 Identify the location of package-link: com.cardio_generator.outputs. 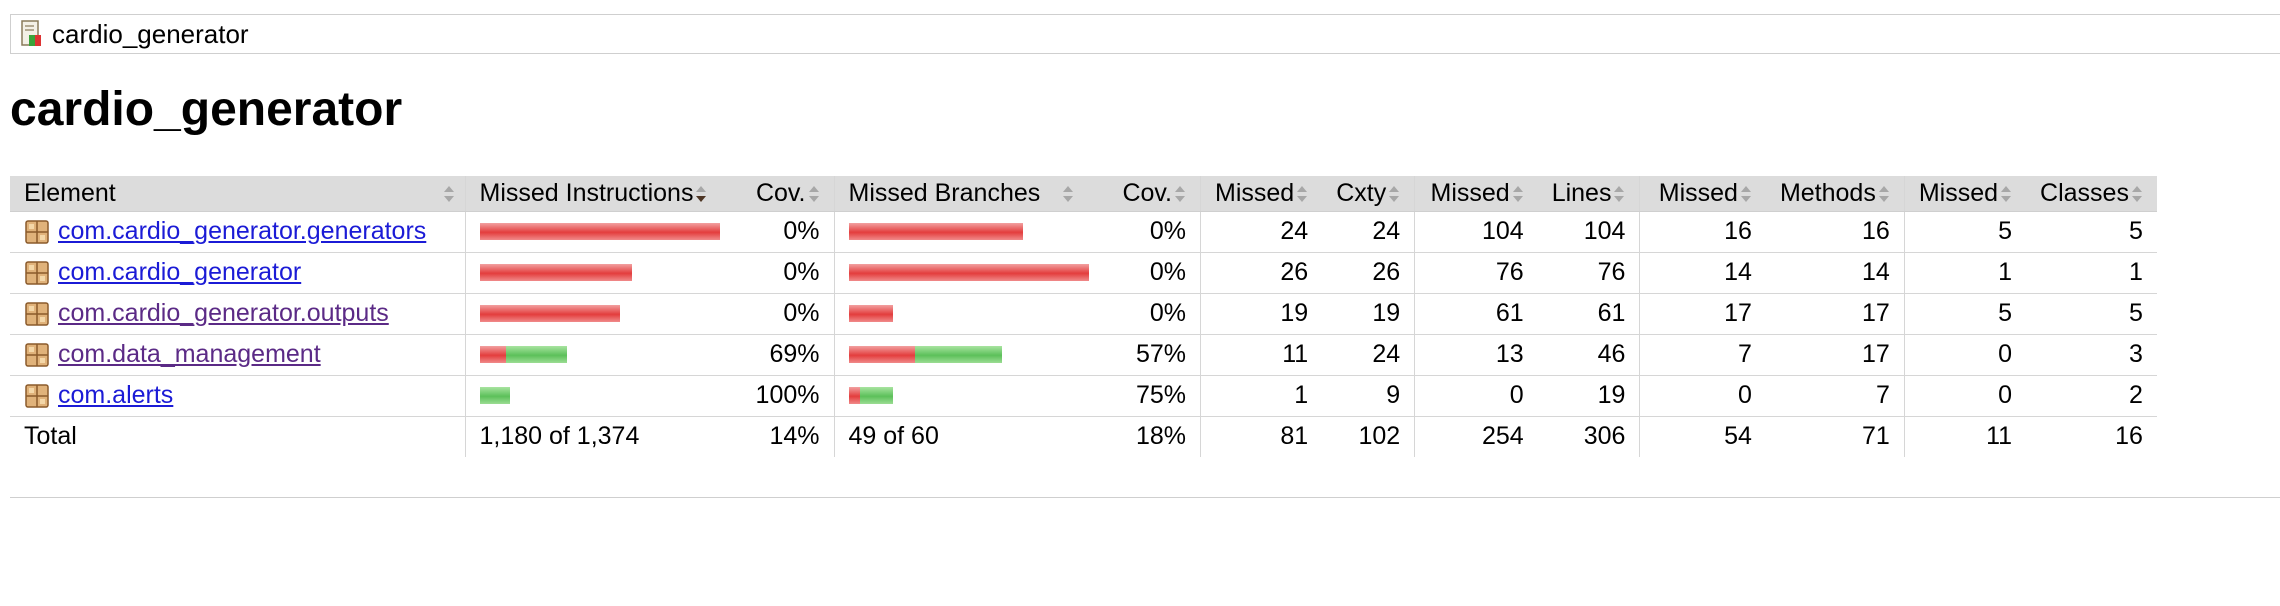
(223, 313).